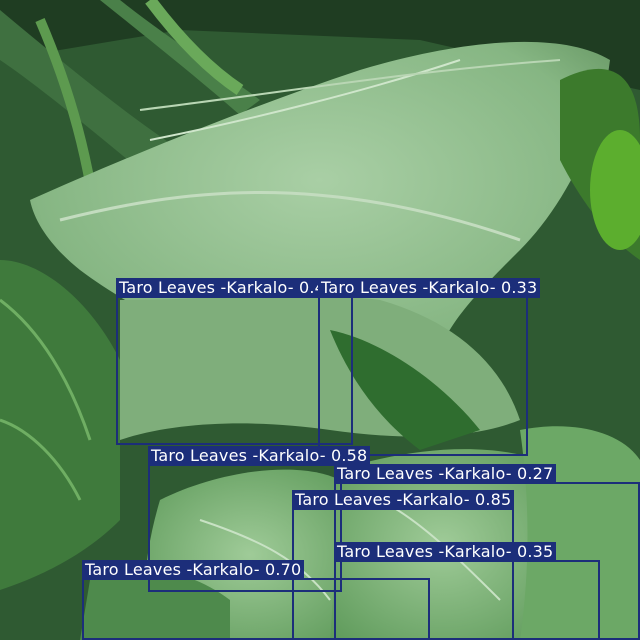 The image size is (640, 640). I want to click on detection-label: Taro Leaves -Karkalo- 0.41, so click(227, 288).